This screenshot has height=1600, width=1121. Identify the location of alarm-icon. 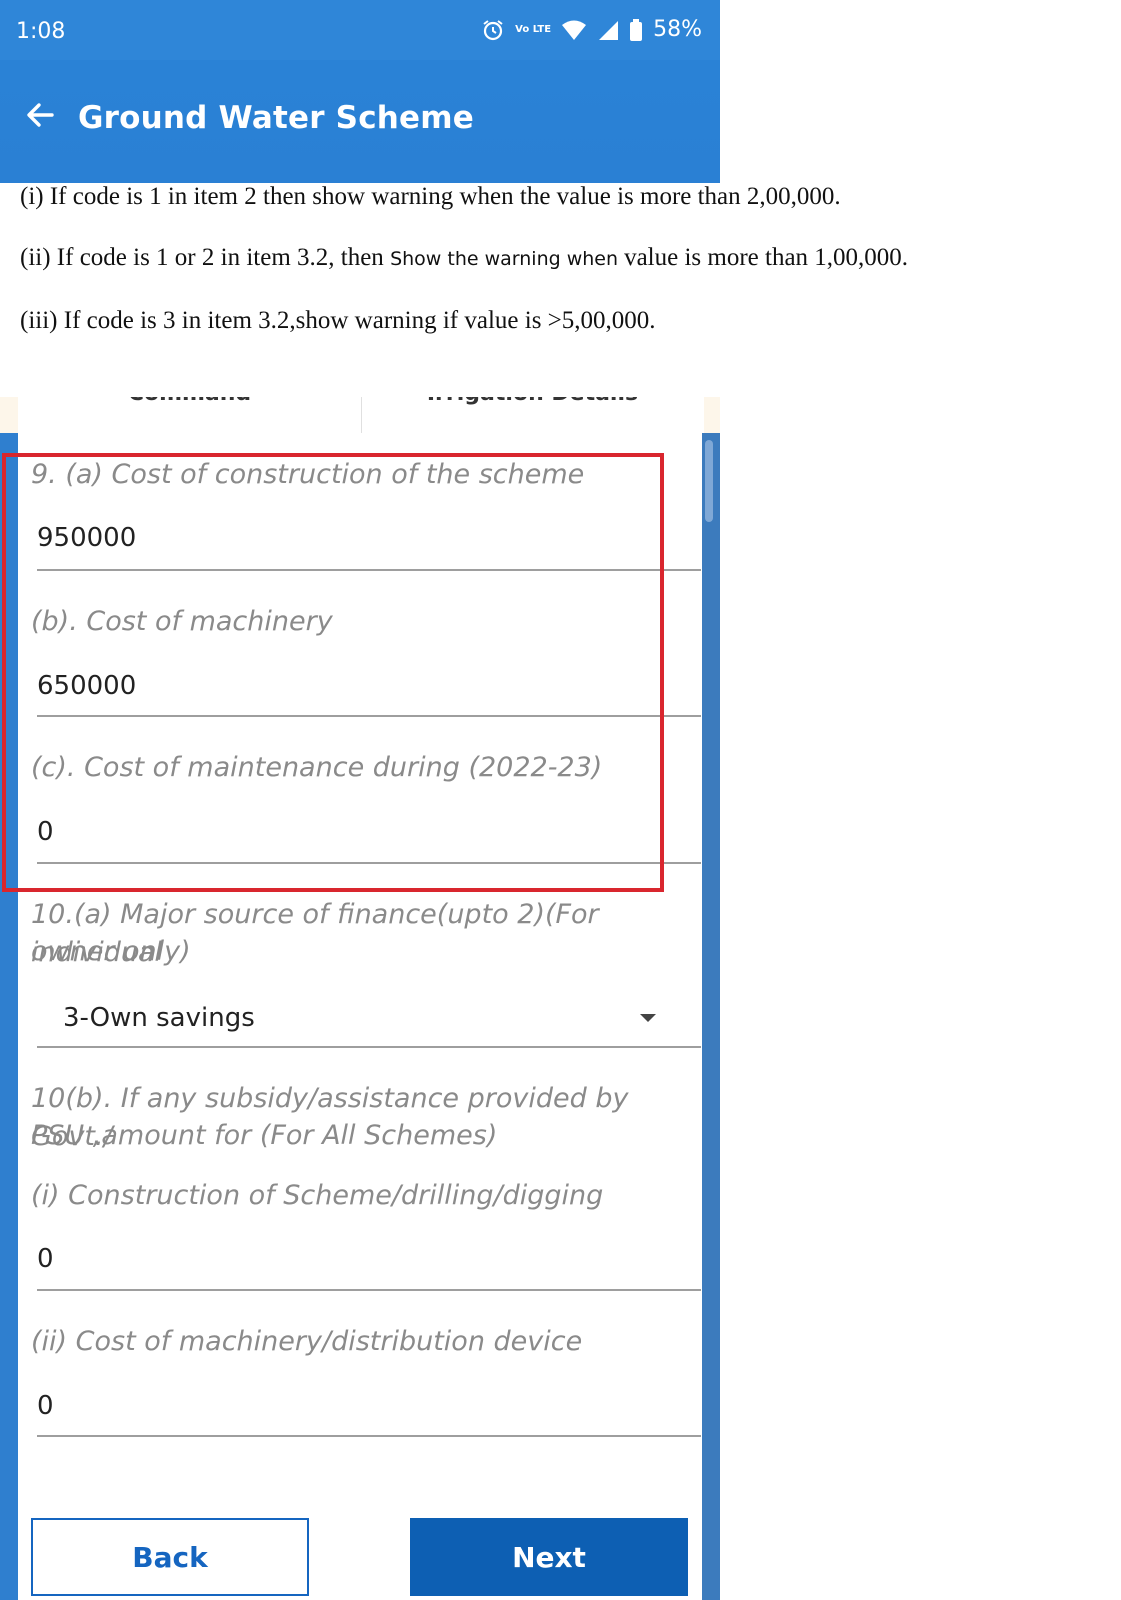
(493, 30).